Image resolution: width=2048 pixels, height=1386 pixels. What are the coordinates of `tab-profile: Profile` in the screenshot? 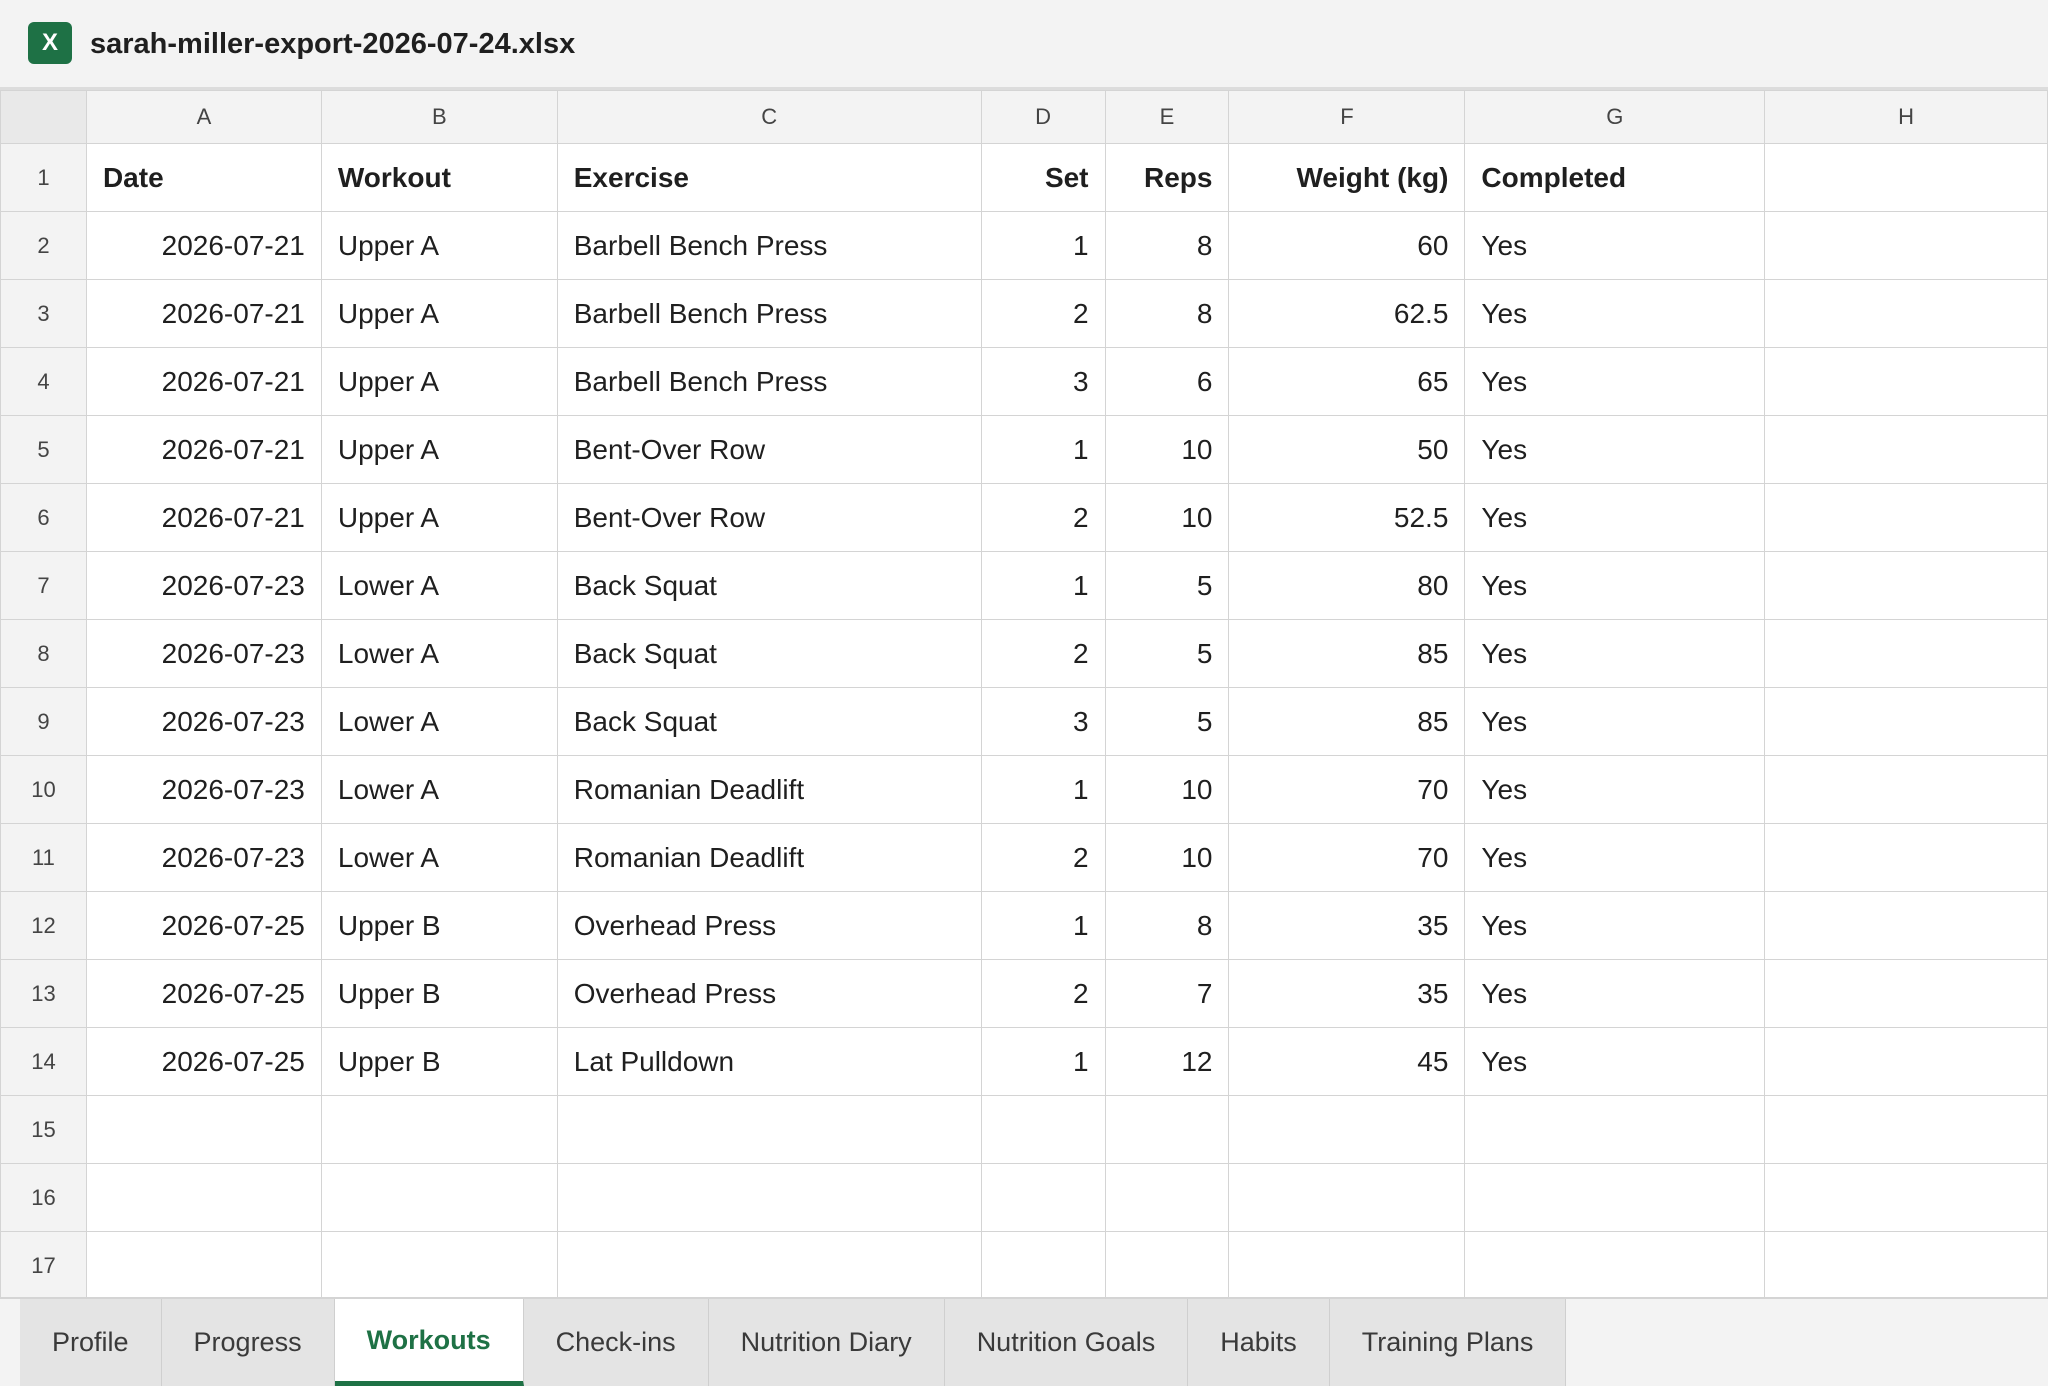 It's located at (91, 1342).